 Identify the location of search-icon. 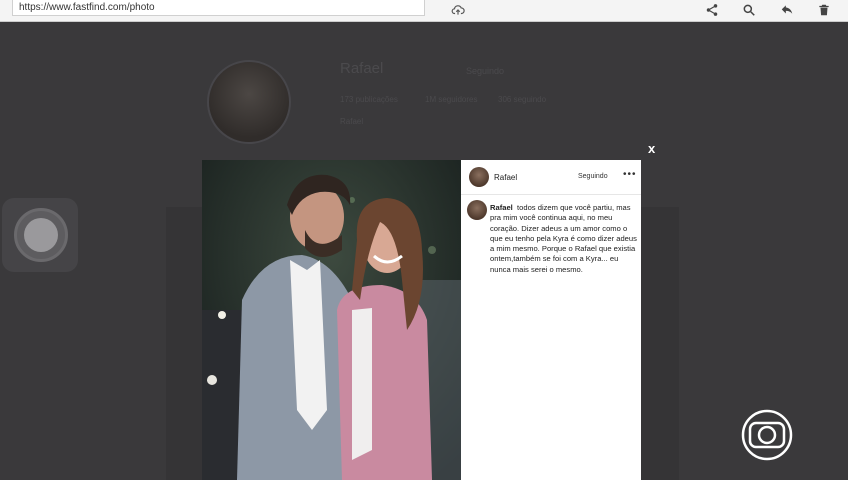
(749, 10).